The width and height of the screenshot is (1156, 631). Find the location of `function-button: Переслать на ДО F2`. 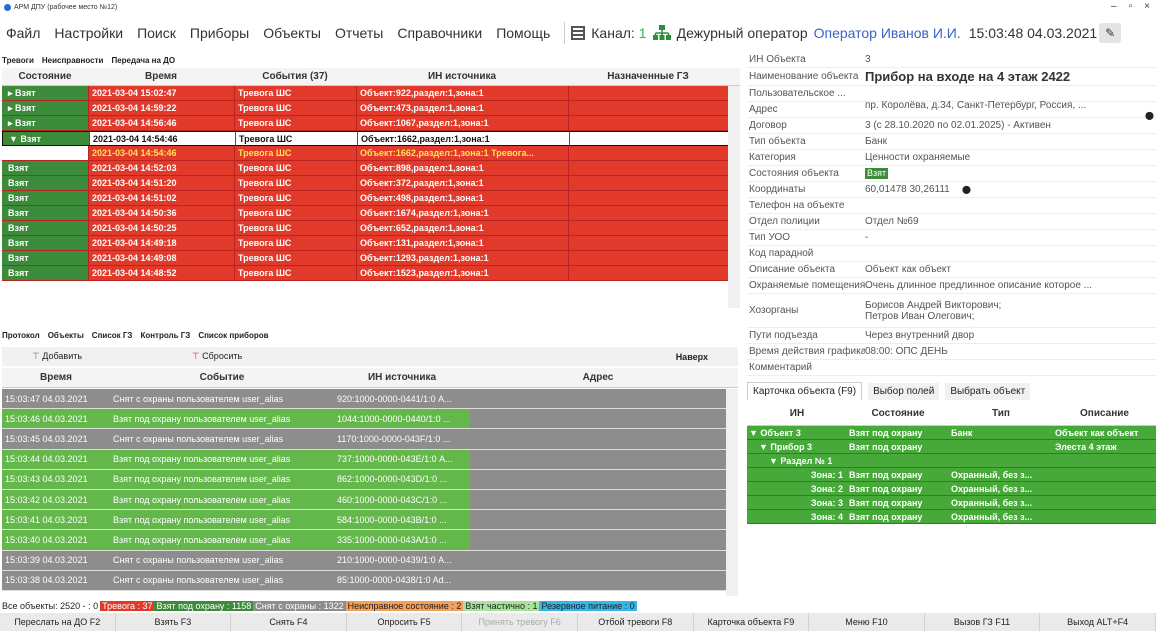

function-button: Переслать на ДО F2 is located at coordinates (58, 622).